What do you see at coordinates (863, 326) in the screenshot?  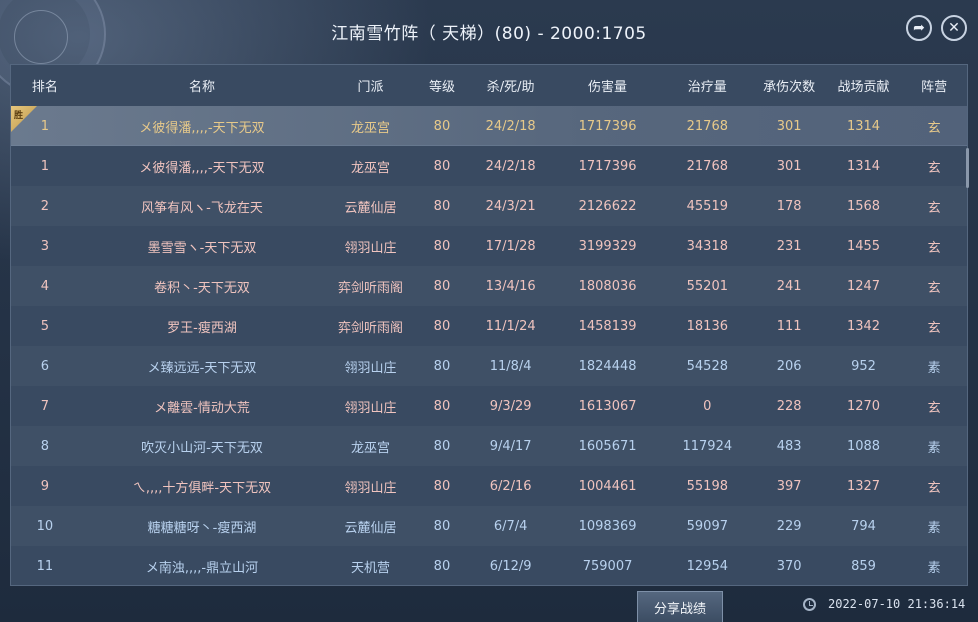 I see `table-cell: 1342` at bounding box center [863, 326].